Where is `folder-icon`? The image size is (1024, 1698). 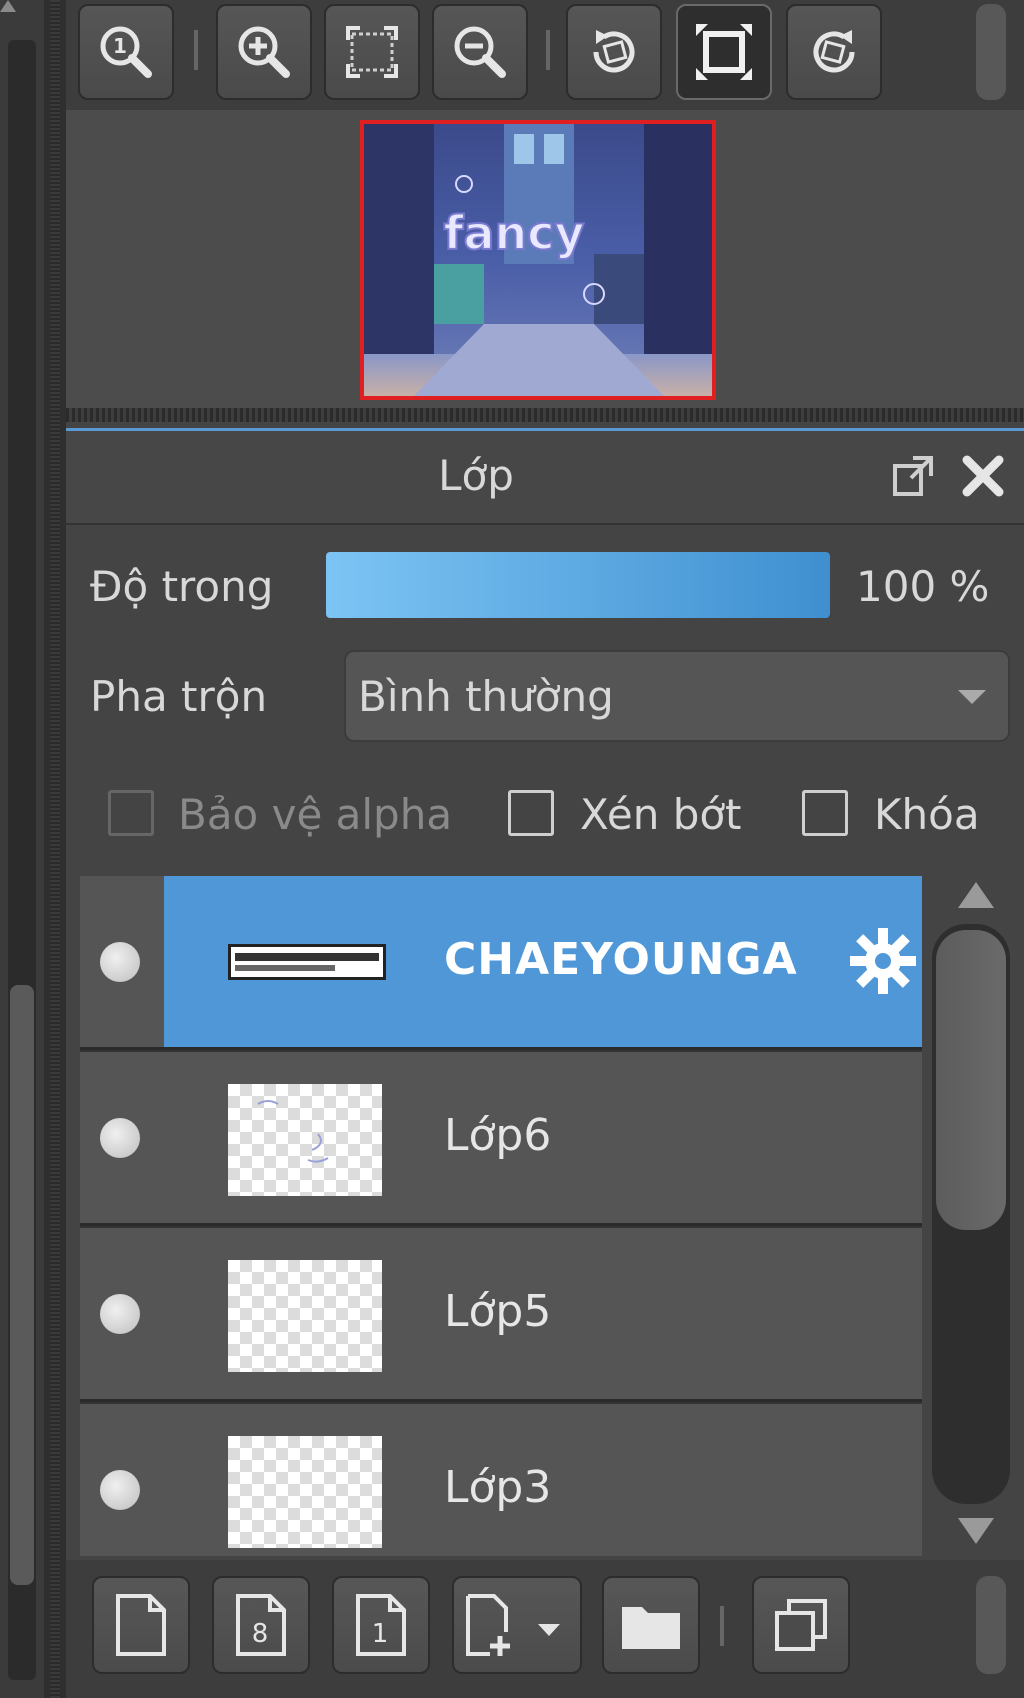
folder-icon is located at coordinates (651, 1628).